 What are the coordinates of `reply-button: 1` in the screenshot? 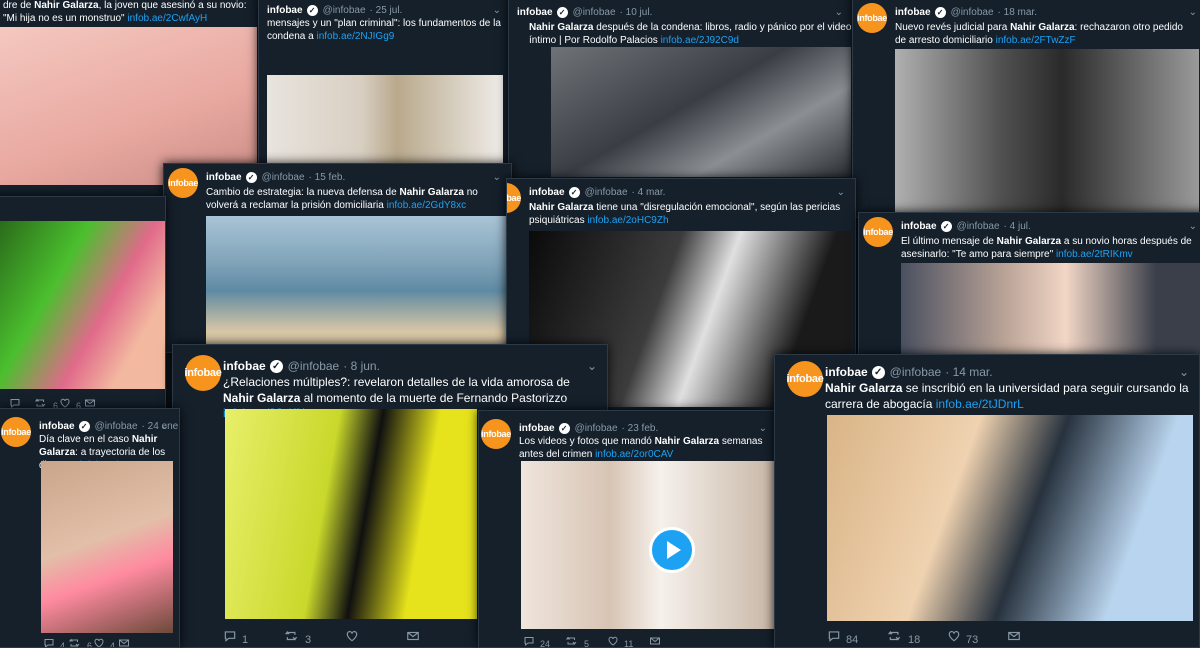 It's located at (253, 637).